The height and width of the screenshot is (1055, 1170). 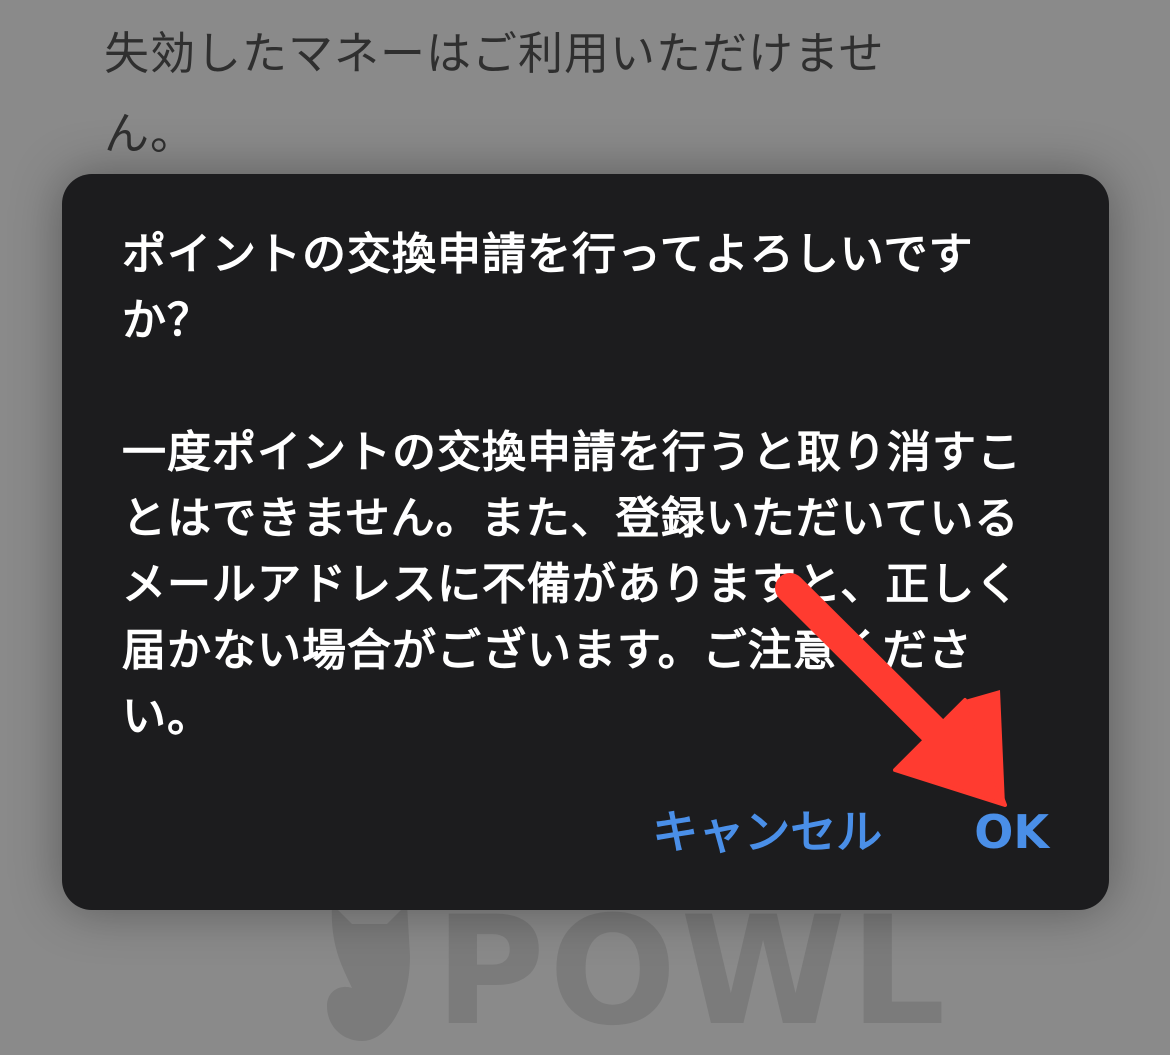 I want to click on owl-logo-icon, so click(x=368, y=972).